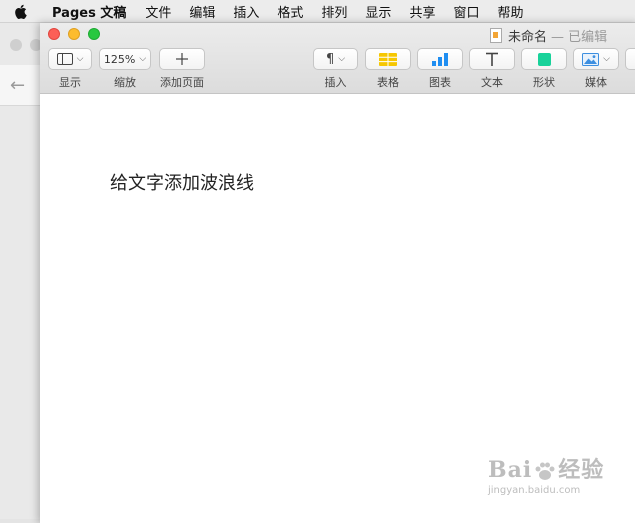  I want to click on text-icon, so click(492, 59).